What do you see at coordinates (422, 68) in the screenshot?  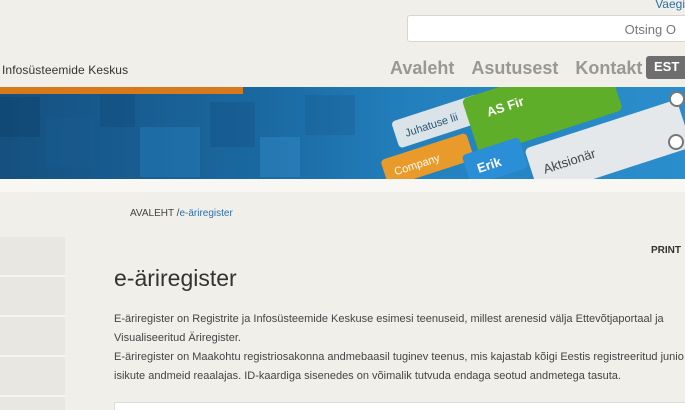 I see `nav-item-avaleht: Avaleht` at bounding box center [422, 68].